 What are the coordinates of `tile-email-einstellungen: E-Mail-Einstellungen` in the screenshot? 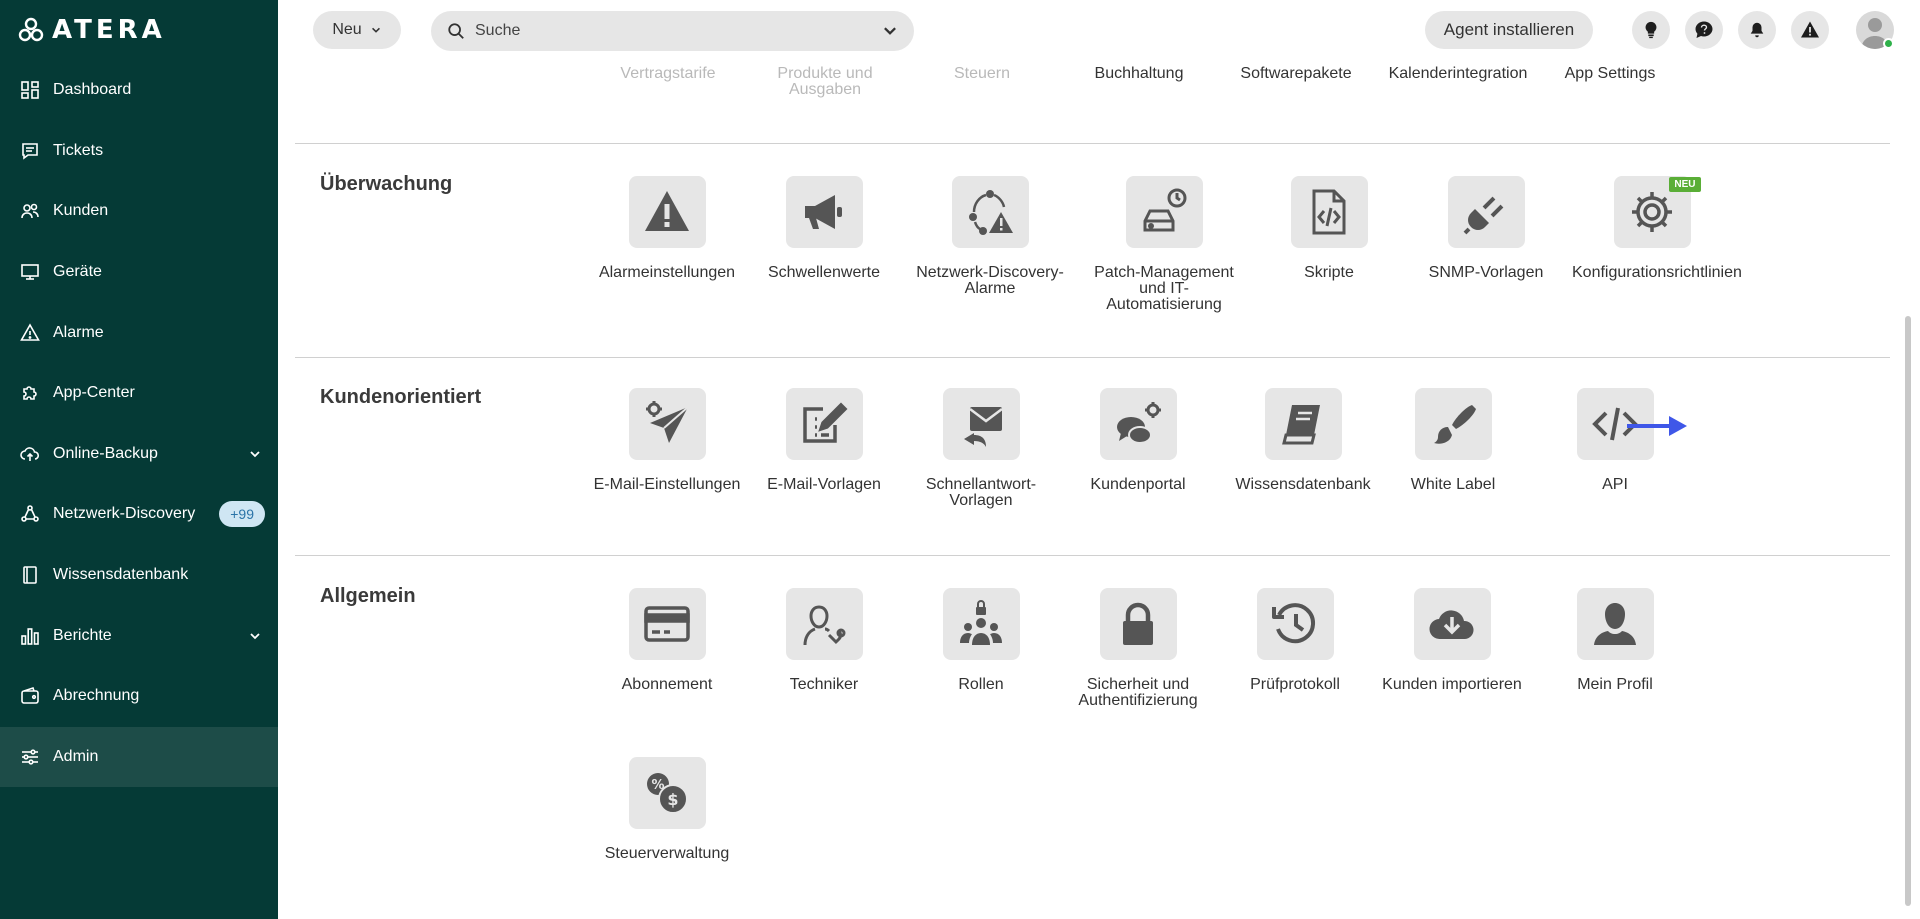 It's located at (667, 440).